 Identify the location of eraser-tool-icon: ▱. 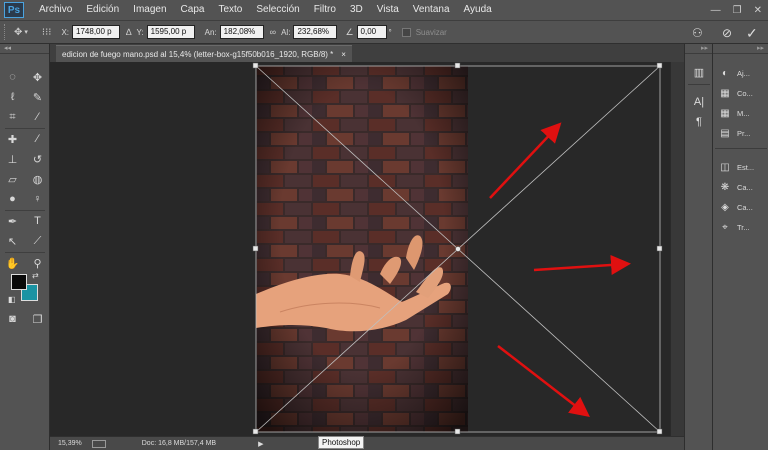
(12, 179).